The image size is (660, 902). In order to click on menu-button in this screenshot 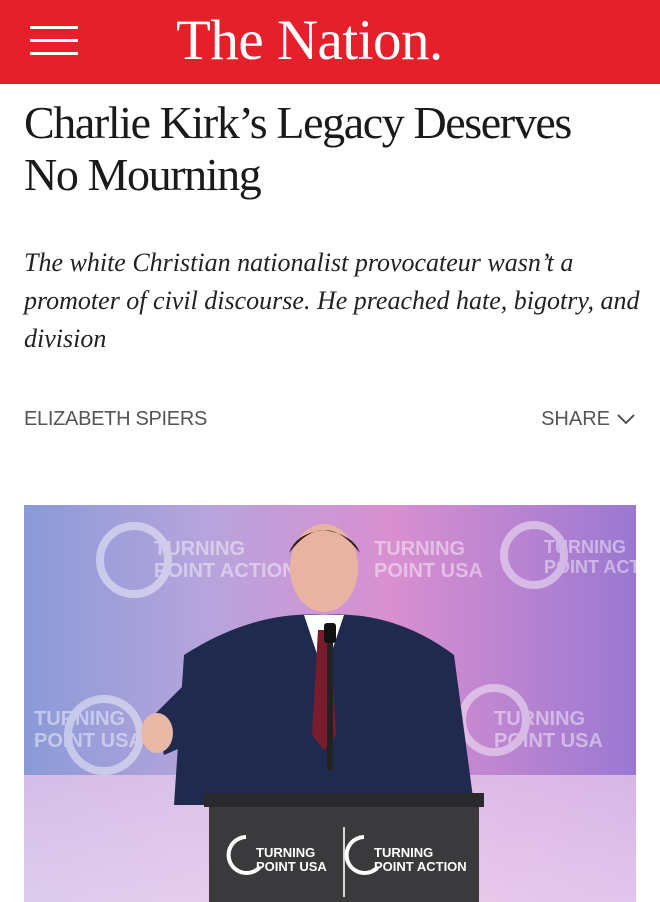, I will do `click(54, 40)`.